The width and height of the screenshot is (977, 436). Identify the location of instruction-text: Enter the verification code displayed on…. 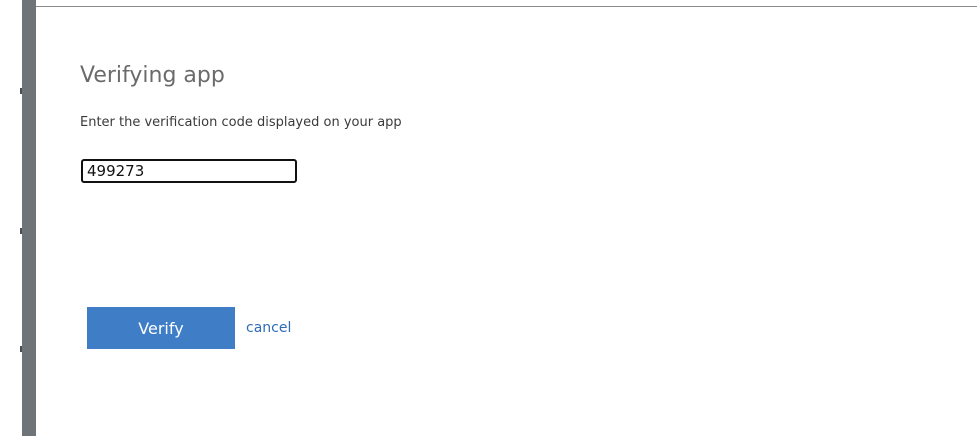
(241, 122).